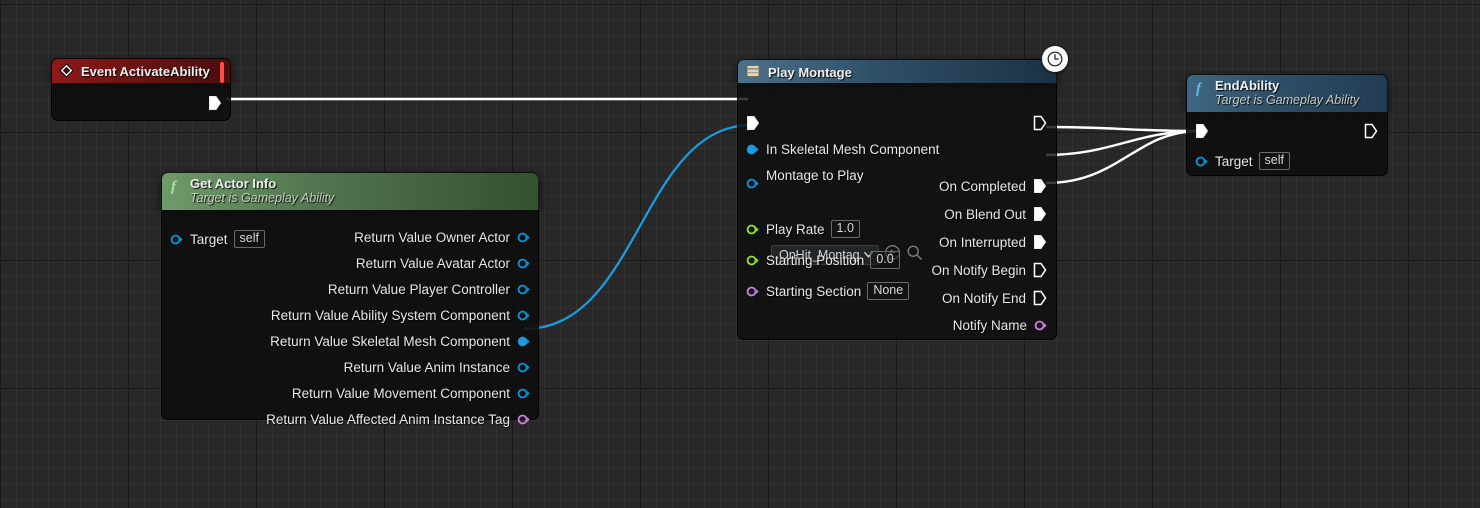 This screenshot has width=1480, height=508. I want to click on struct-pin-icon, so click(523, 419).